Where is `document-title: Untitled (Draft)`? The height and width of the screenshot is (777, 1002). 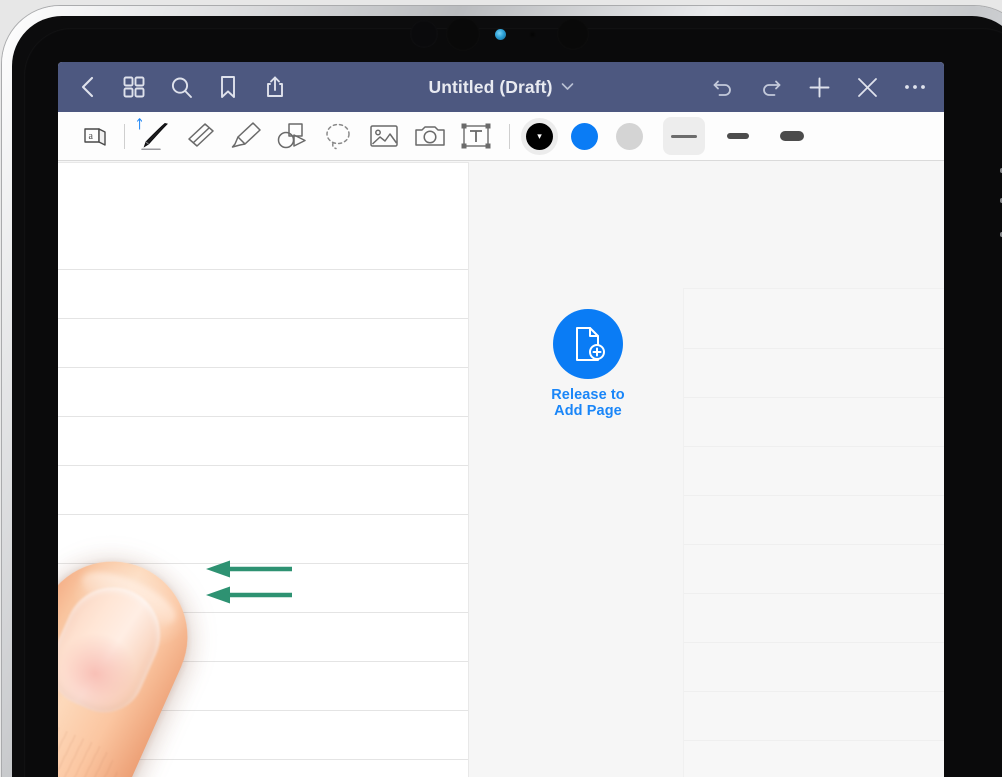
document-title: Untitled (Draft) is located at coordinates (490, 87).